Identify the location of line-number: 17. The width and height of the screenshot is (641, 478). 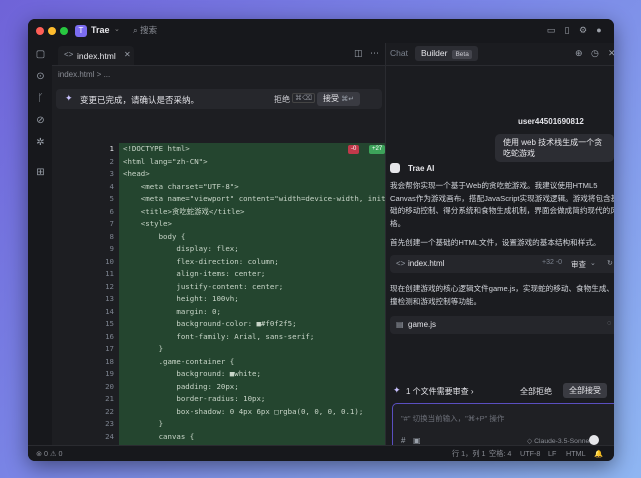
(109, 348).